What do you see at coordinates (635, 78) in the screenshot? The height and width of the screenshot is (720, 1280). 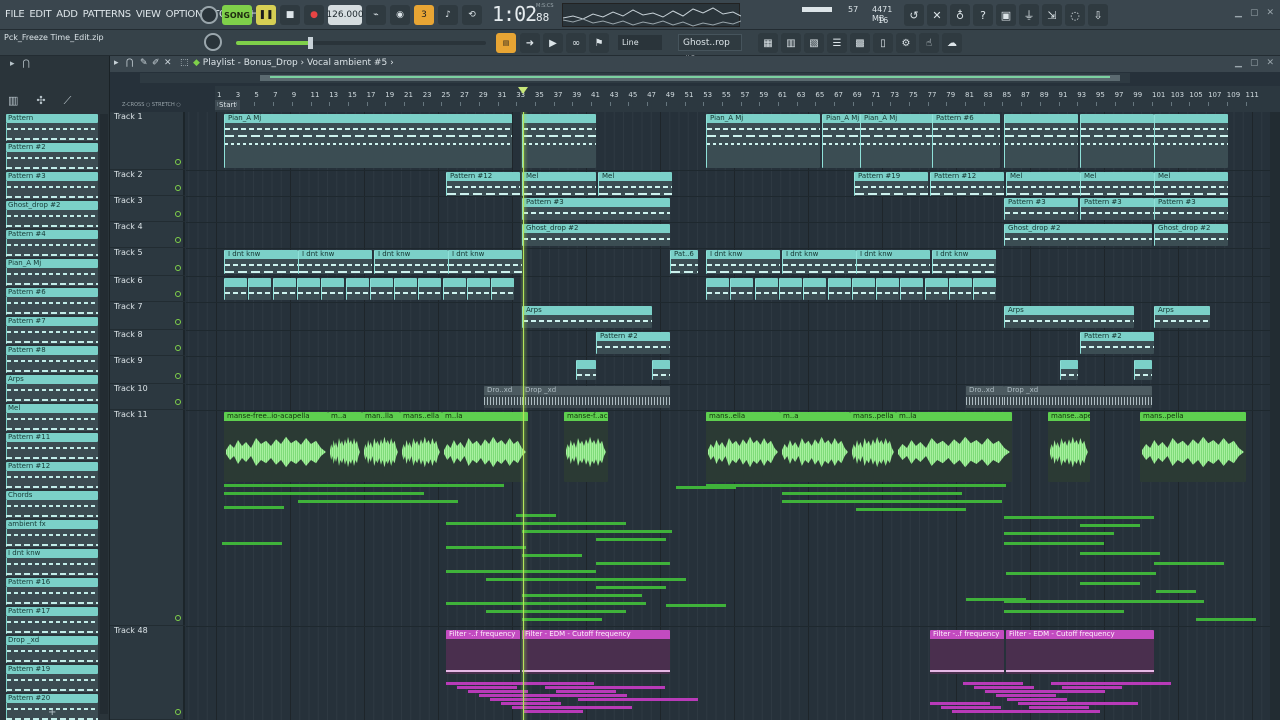 I see `song-overview-scrollbar` at bounding box center [635, 78].